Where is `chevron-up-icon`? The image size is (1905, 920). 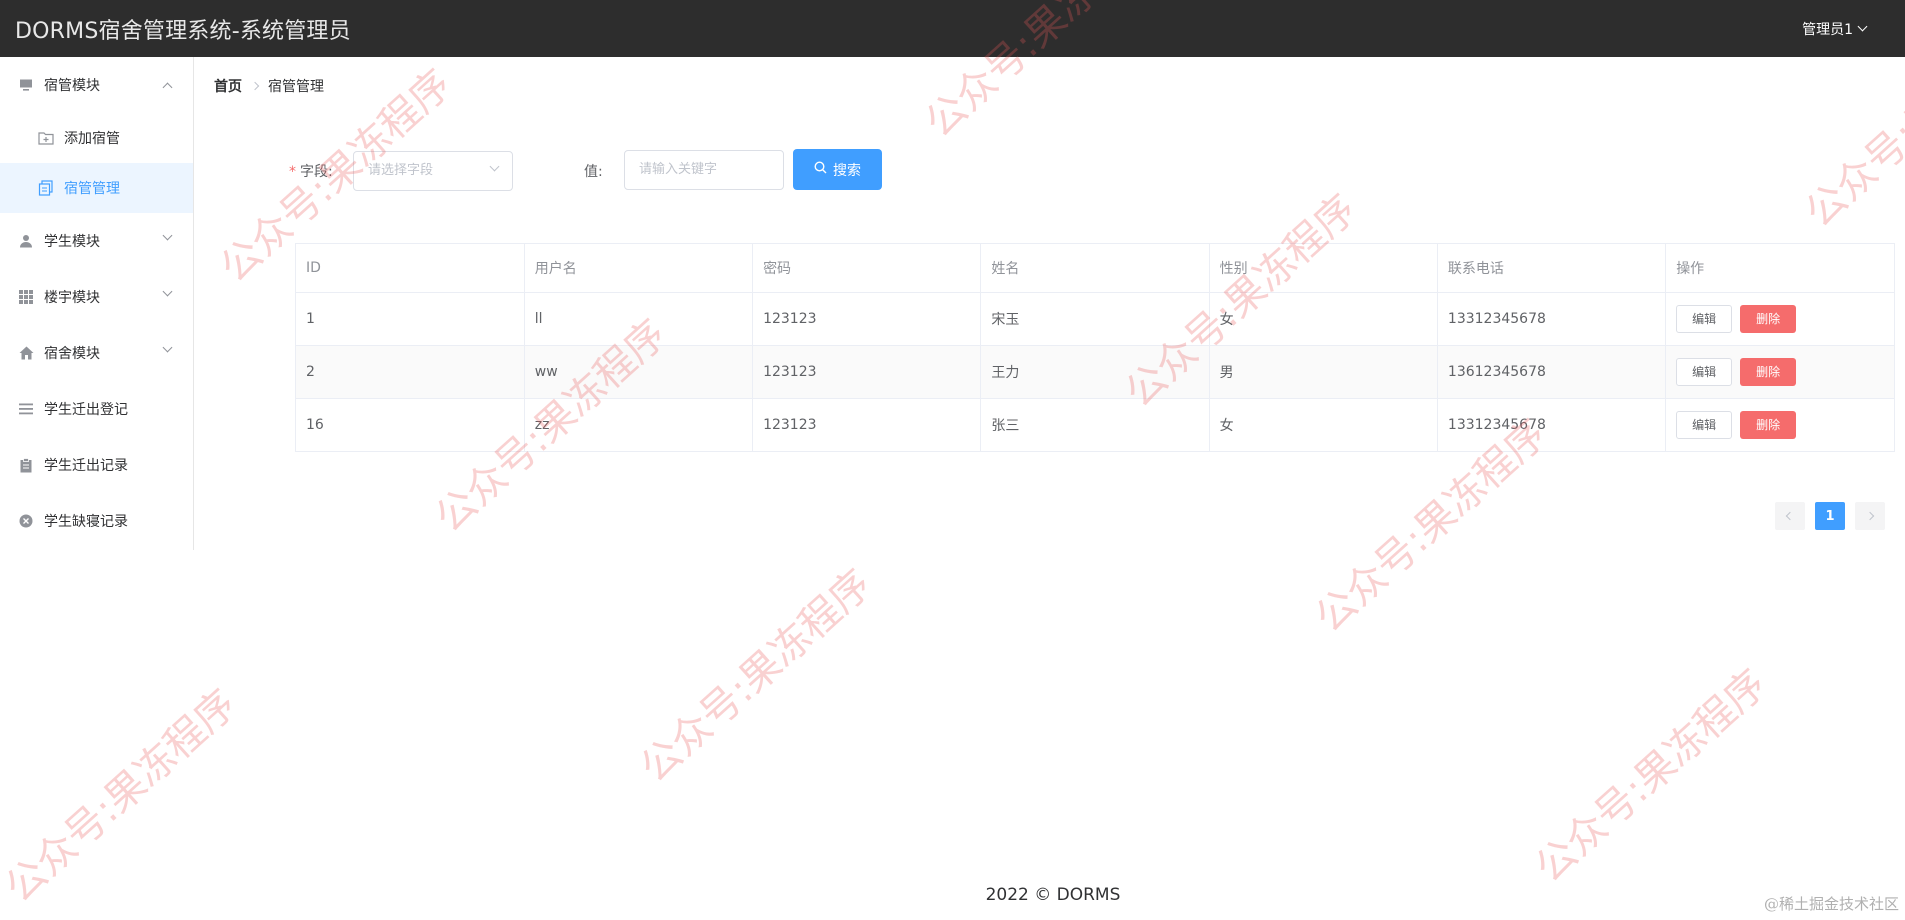
chevron-up-icon is located at coordinates (167, 87).